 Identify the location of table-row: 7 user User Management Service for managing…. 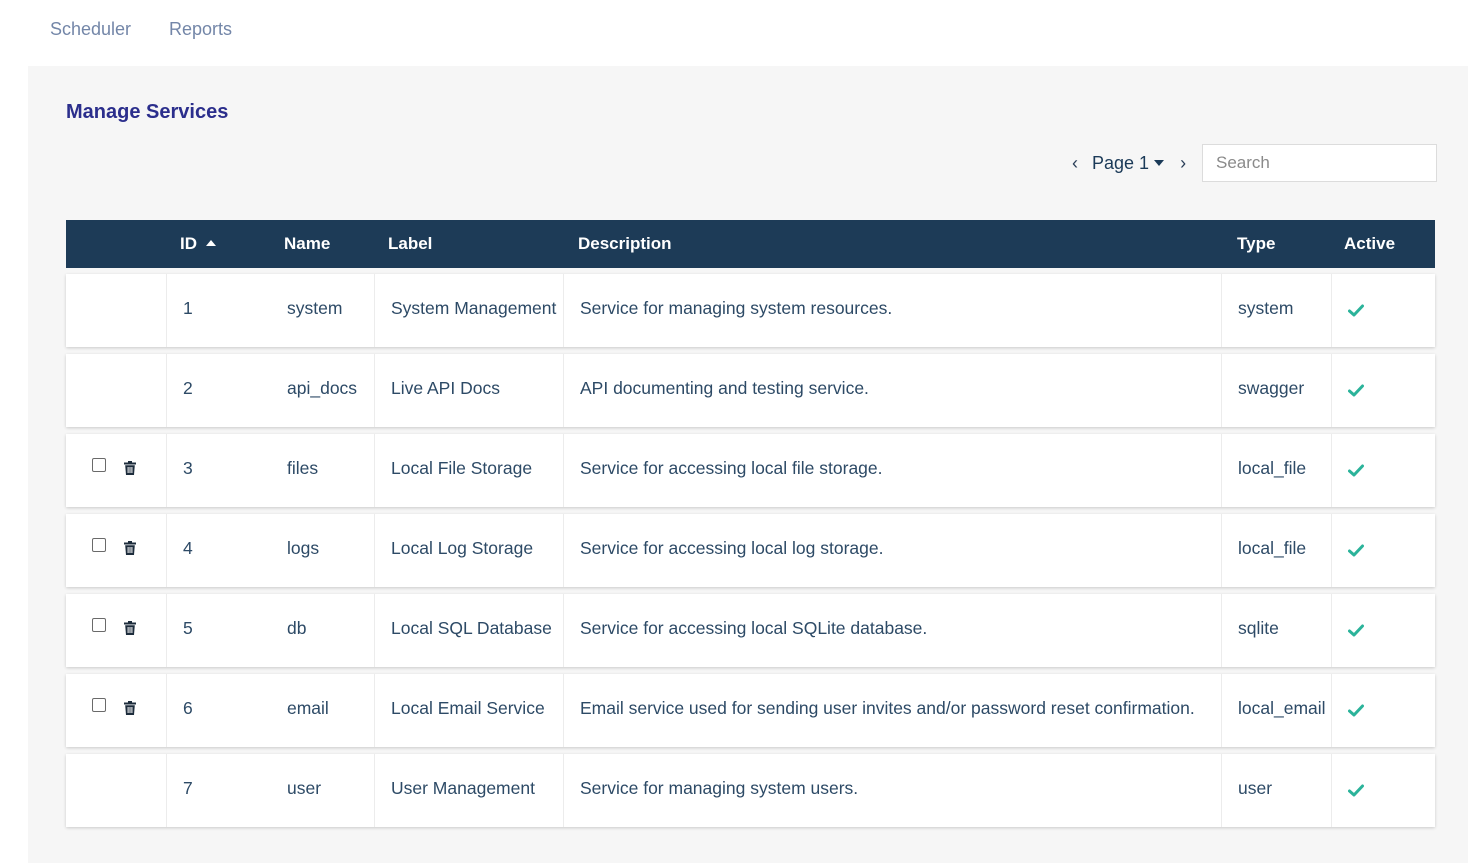
(750, 790).